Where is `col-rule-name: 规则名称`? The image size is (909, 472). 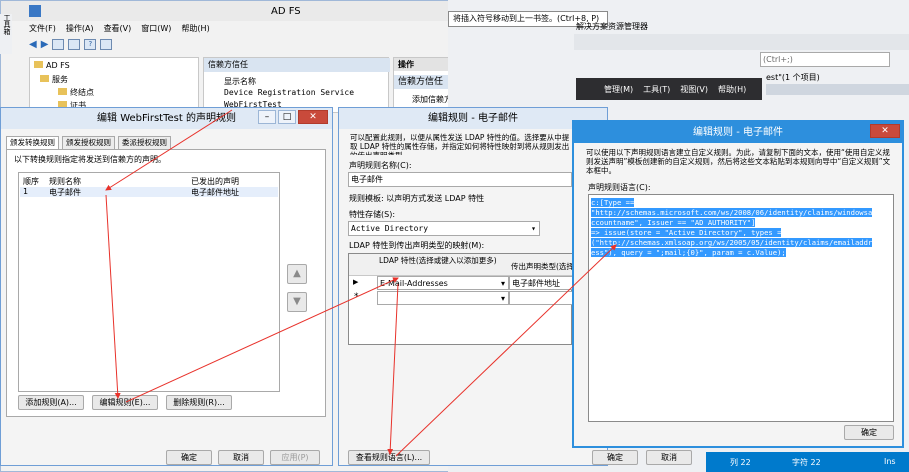 col-rule-name: 规则名称 is located at coordinates (65, 181).